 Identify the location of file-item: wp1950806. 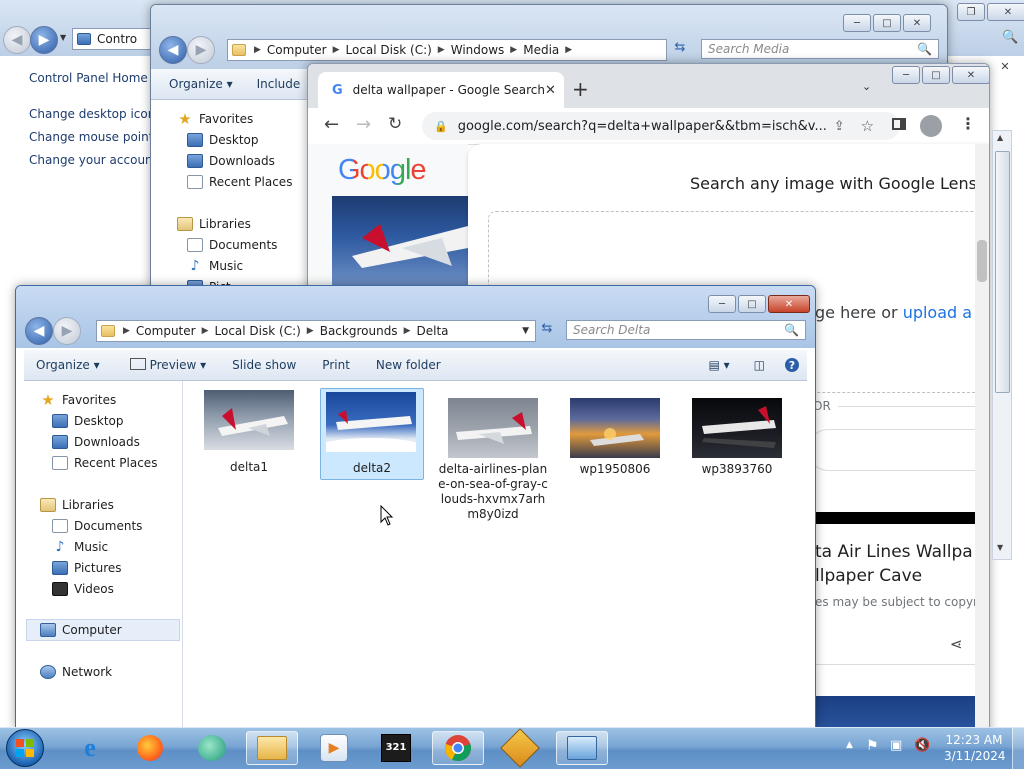
(615, 433).